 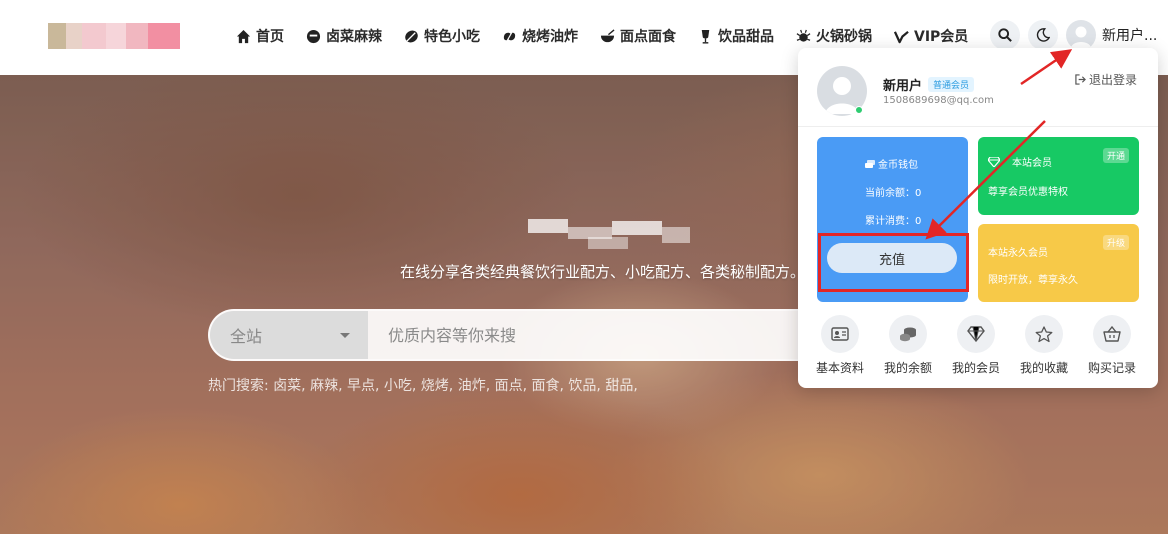 I want to click on quick-link-favorites: 我的收藏, so click(x=1044, y=345).